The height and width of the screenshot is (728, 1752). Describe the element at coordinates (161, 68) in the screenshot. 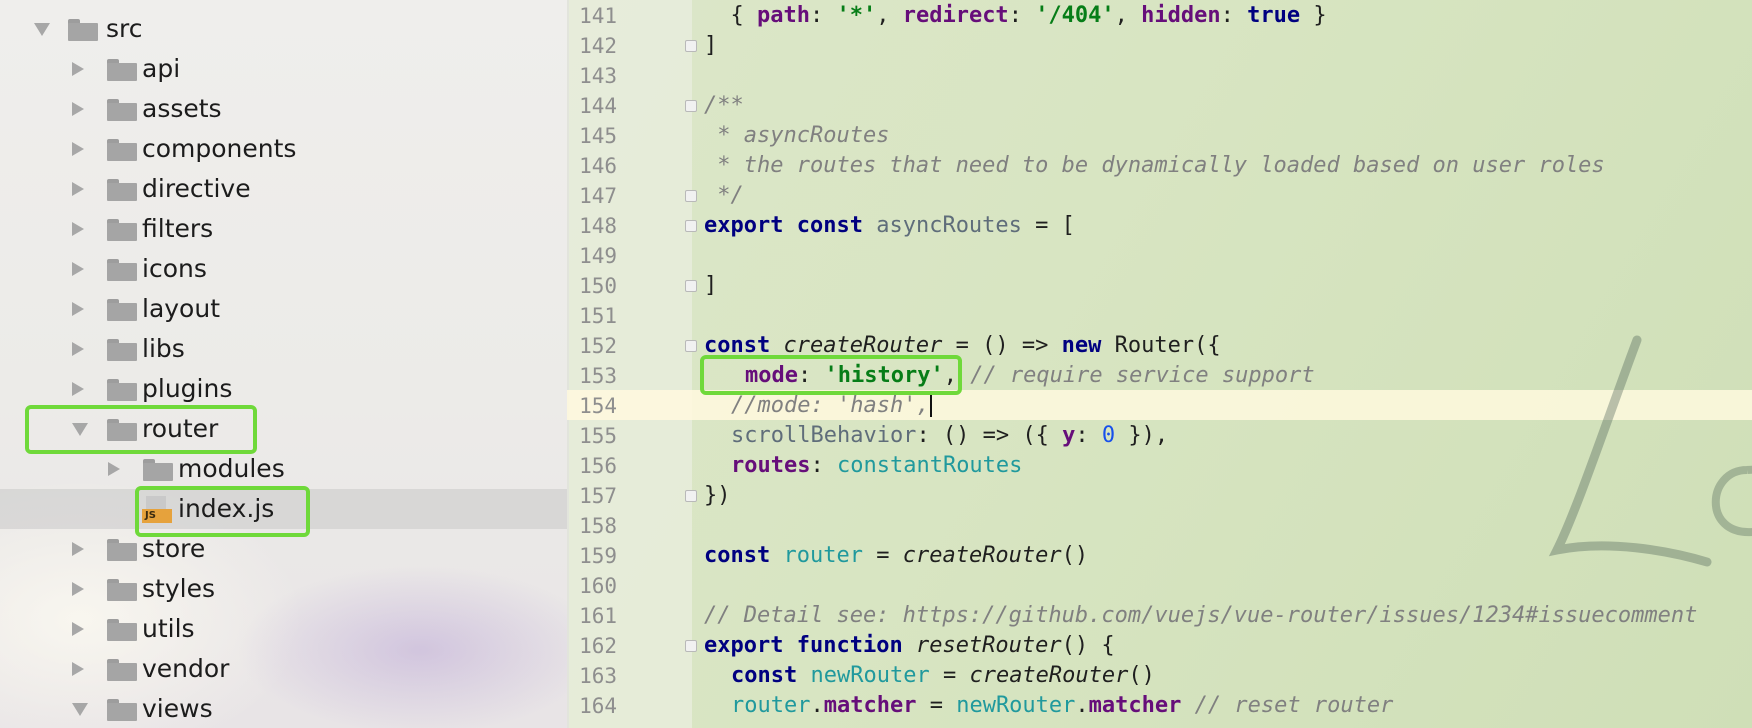

I see `tree-item-label: api` at that location.